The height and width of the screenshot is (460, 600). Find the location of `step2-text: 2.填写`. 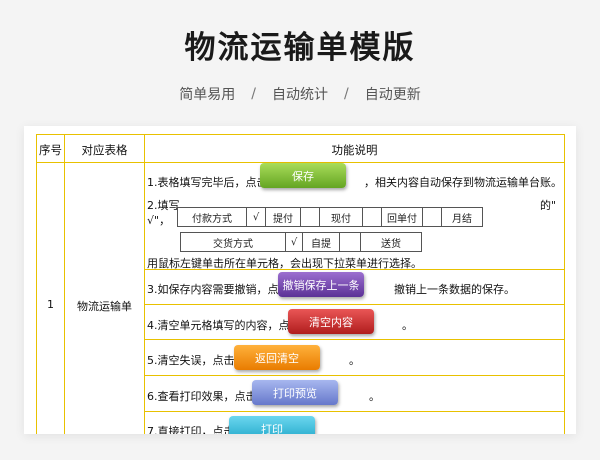

step2-text: 2.填写 is located at coordinates (163, 205).